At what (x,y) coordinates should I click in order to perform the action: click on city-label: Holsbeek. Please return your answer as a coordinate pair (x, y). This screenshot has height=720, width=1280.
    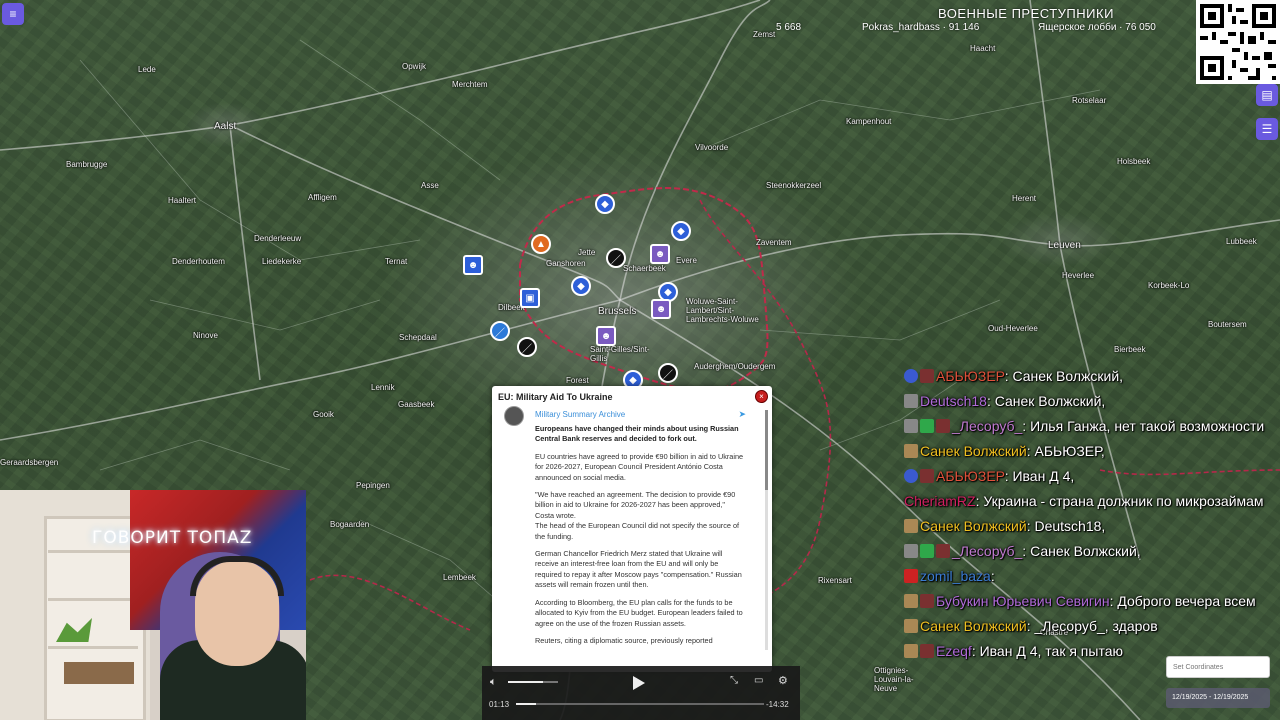
    Looking at the image, I should click on (1134, 161).